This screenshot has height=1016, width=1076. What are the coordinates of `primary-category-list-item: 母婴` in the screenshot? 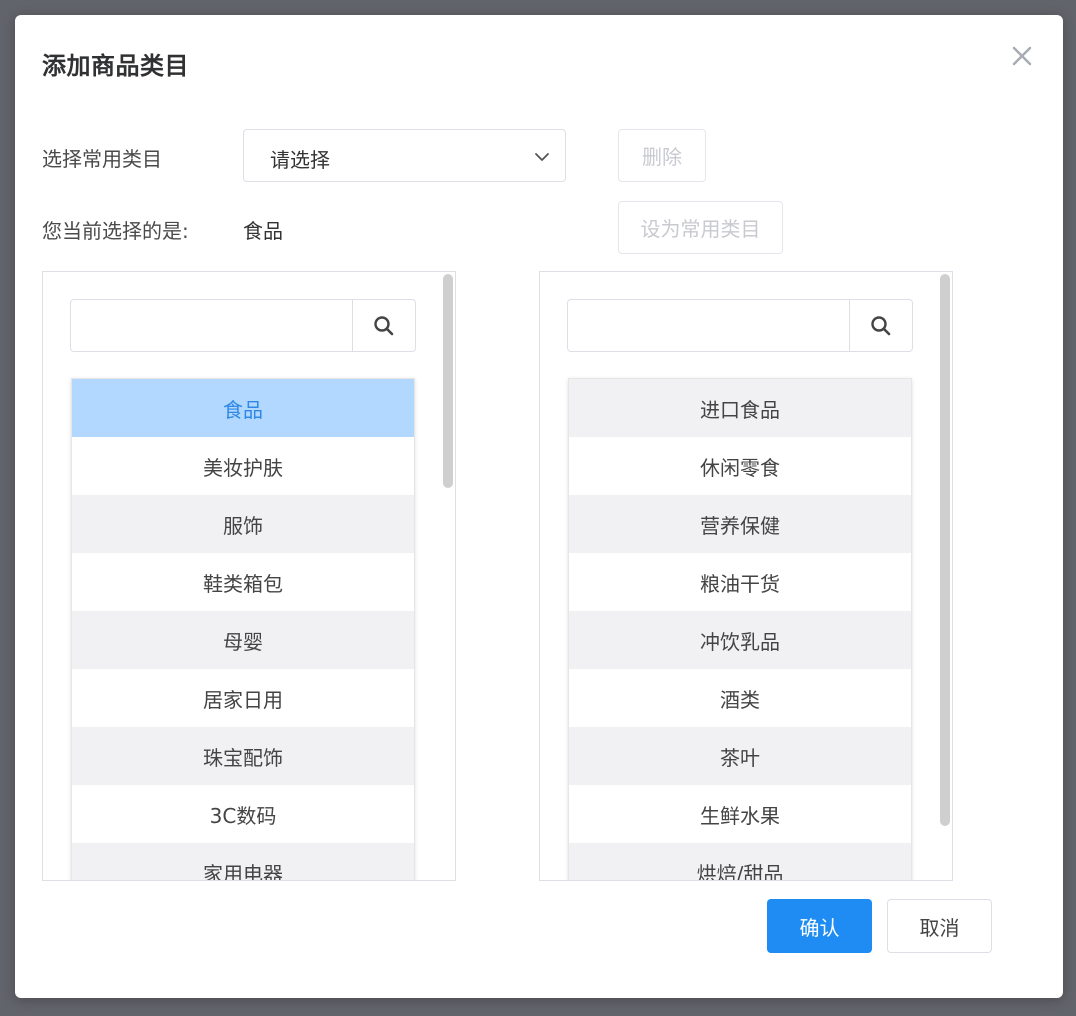 It's located at (243, 640).